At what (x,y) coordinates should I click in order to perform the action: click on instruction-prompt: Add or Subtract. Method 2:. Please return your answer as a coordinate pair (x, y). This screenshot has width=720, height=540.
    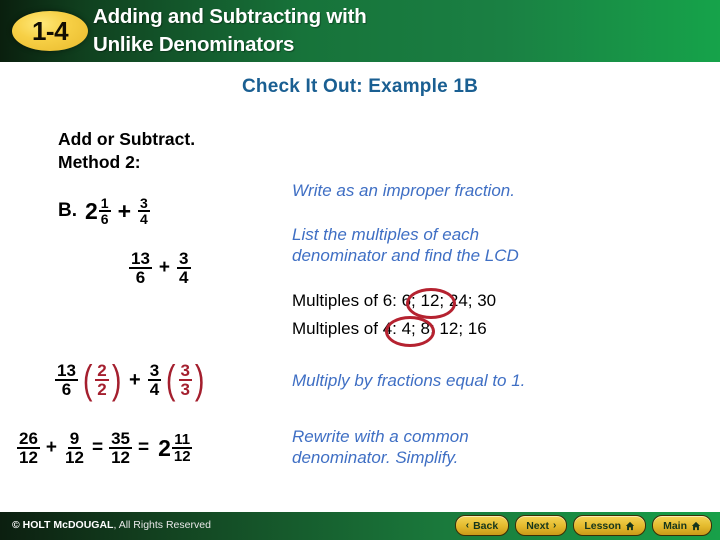
    Looking at the image, I should click on (126, 151).